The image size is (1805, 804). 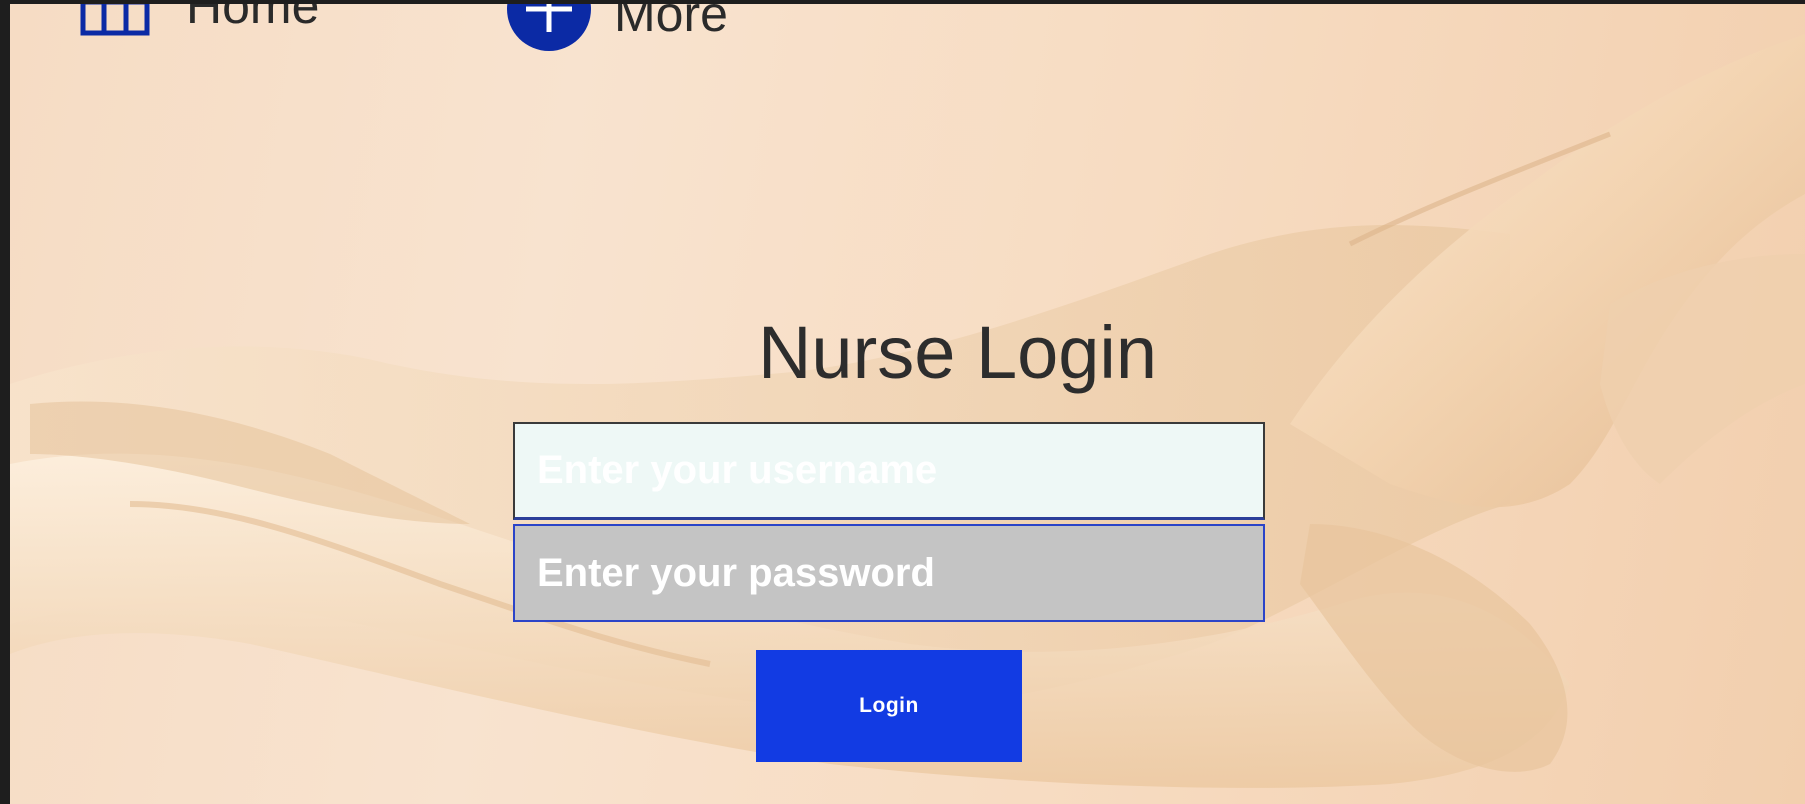 I want to click on username-field, so click(x=889, y=471).